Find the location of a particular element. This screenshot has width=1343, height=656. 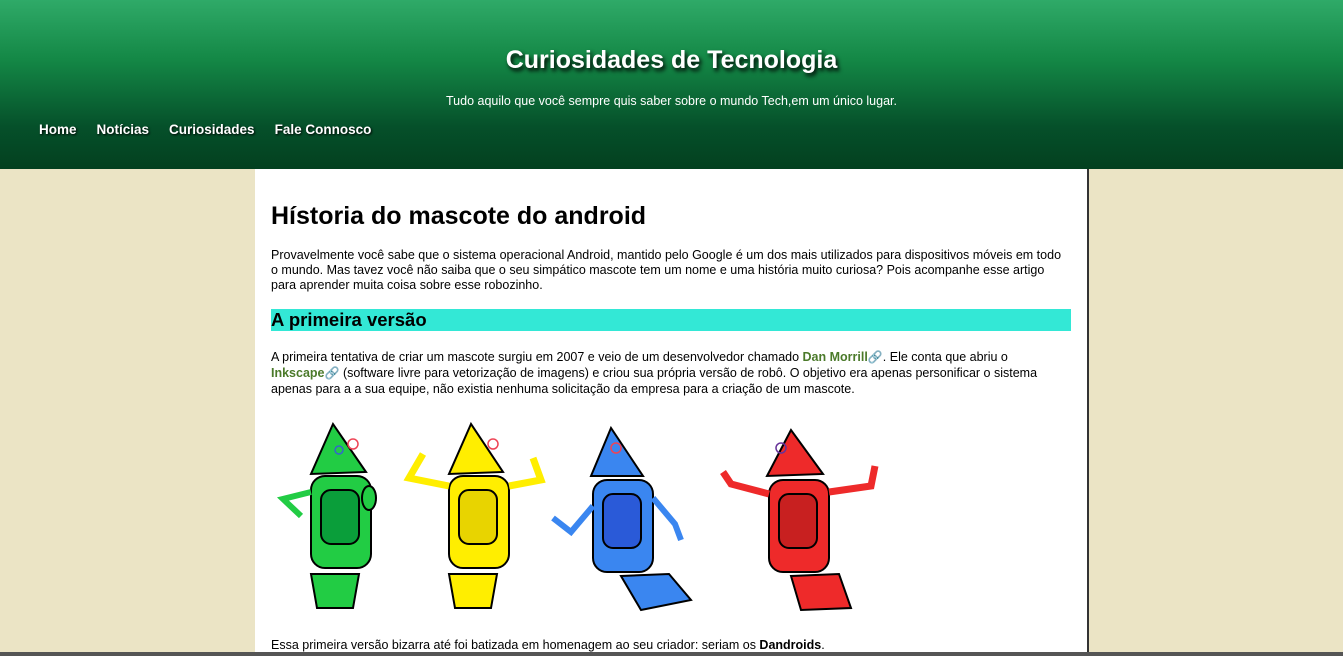

dandroids-image is located at coordinates (577, 516).